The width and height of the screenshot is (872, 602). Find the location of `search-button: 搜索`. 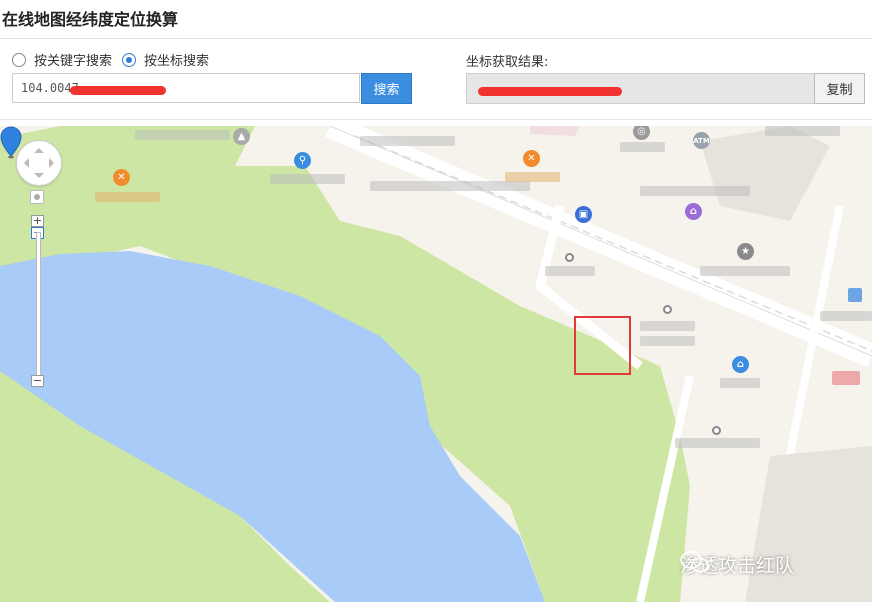

search-button: 搜索 is located at coordinates (386, 88).